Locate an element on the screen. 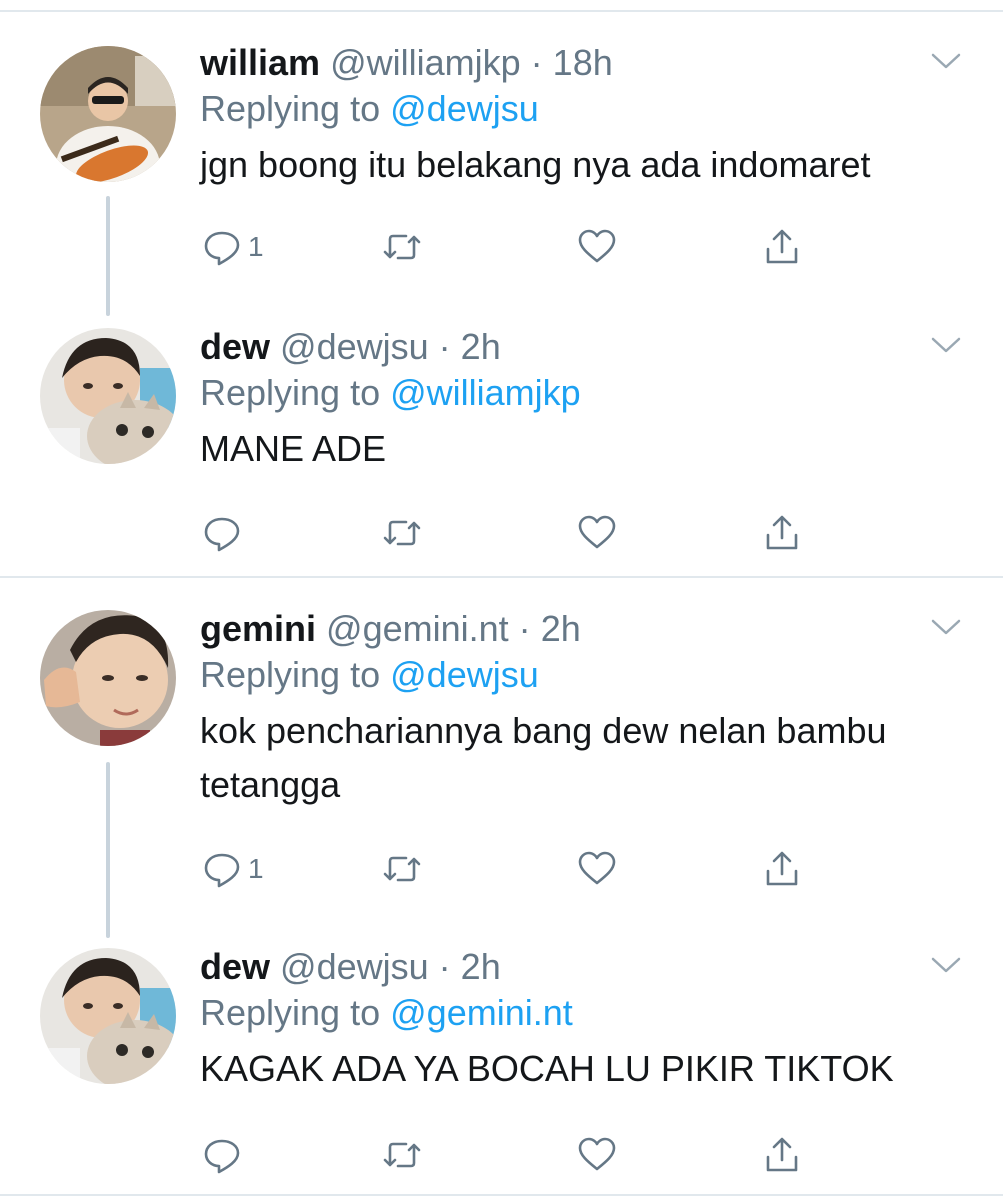  tweet-header: gemini @gemini.nt · 2h is located at coordinates (586, 629).